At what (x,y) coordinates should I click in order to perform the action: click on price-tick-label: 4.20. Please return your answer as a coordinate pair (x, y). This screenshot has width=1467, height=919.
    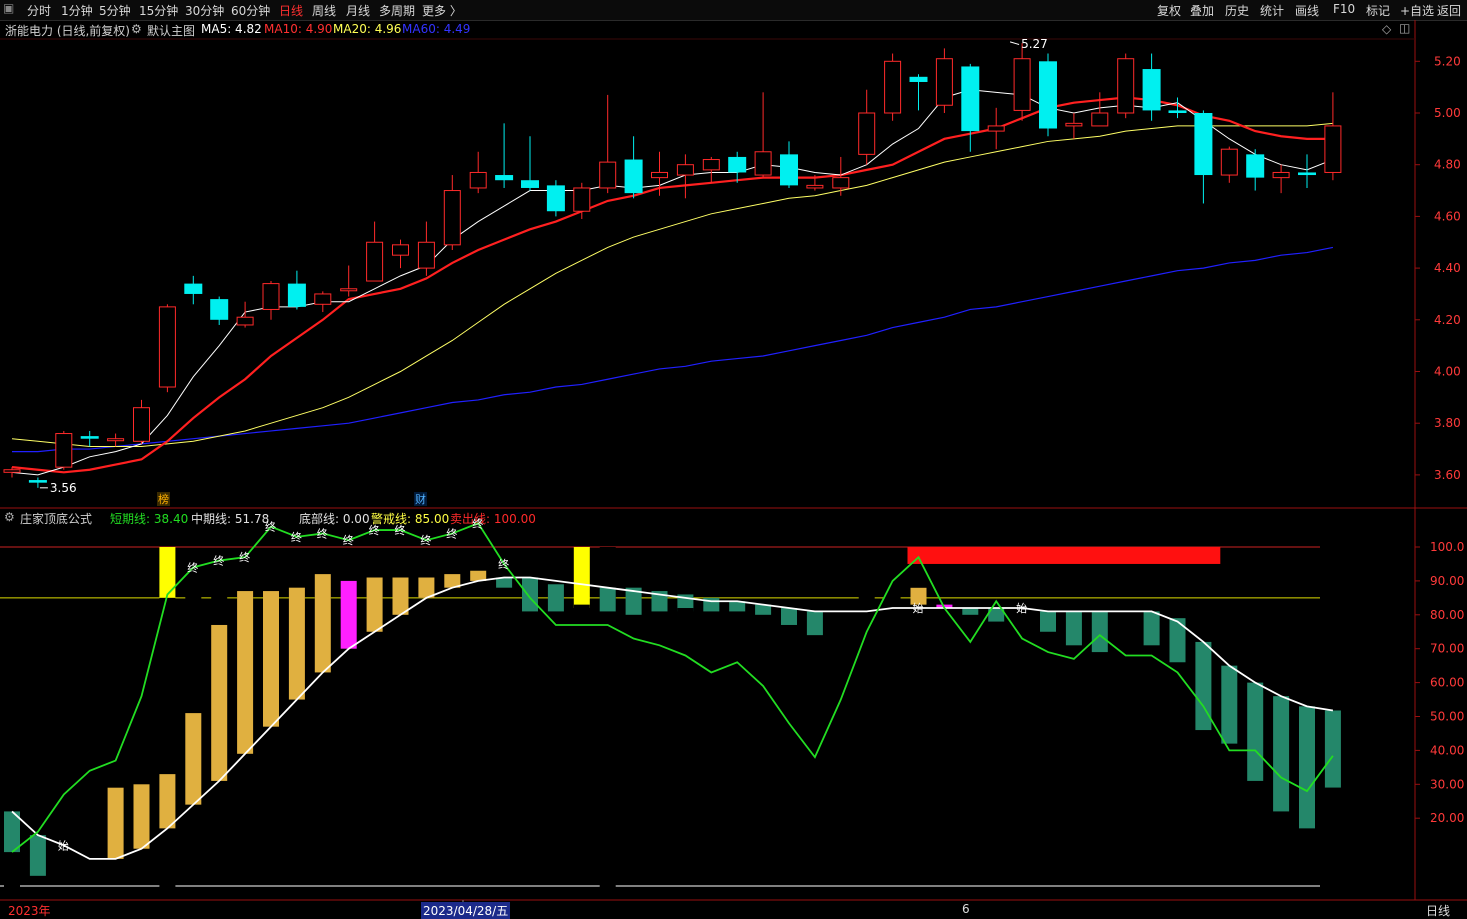
    Looking at the image, I should click on (1447, 320).